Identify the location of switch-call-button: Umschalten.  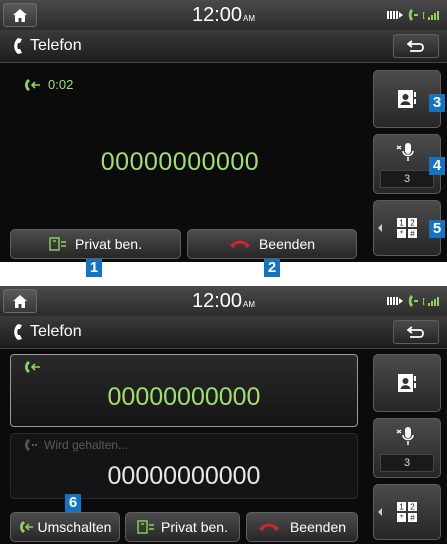
(65, 527).